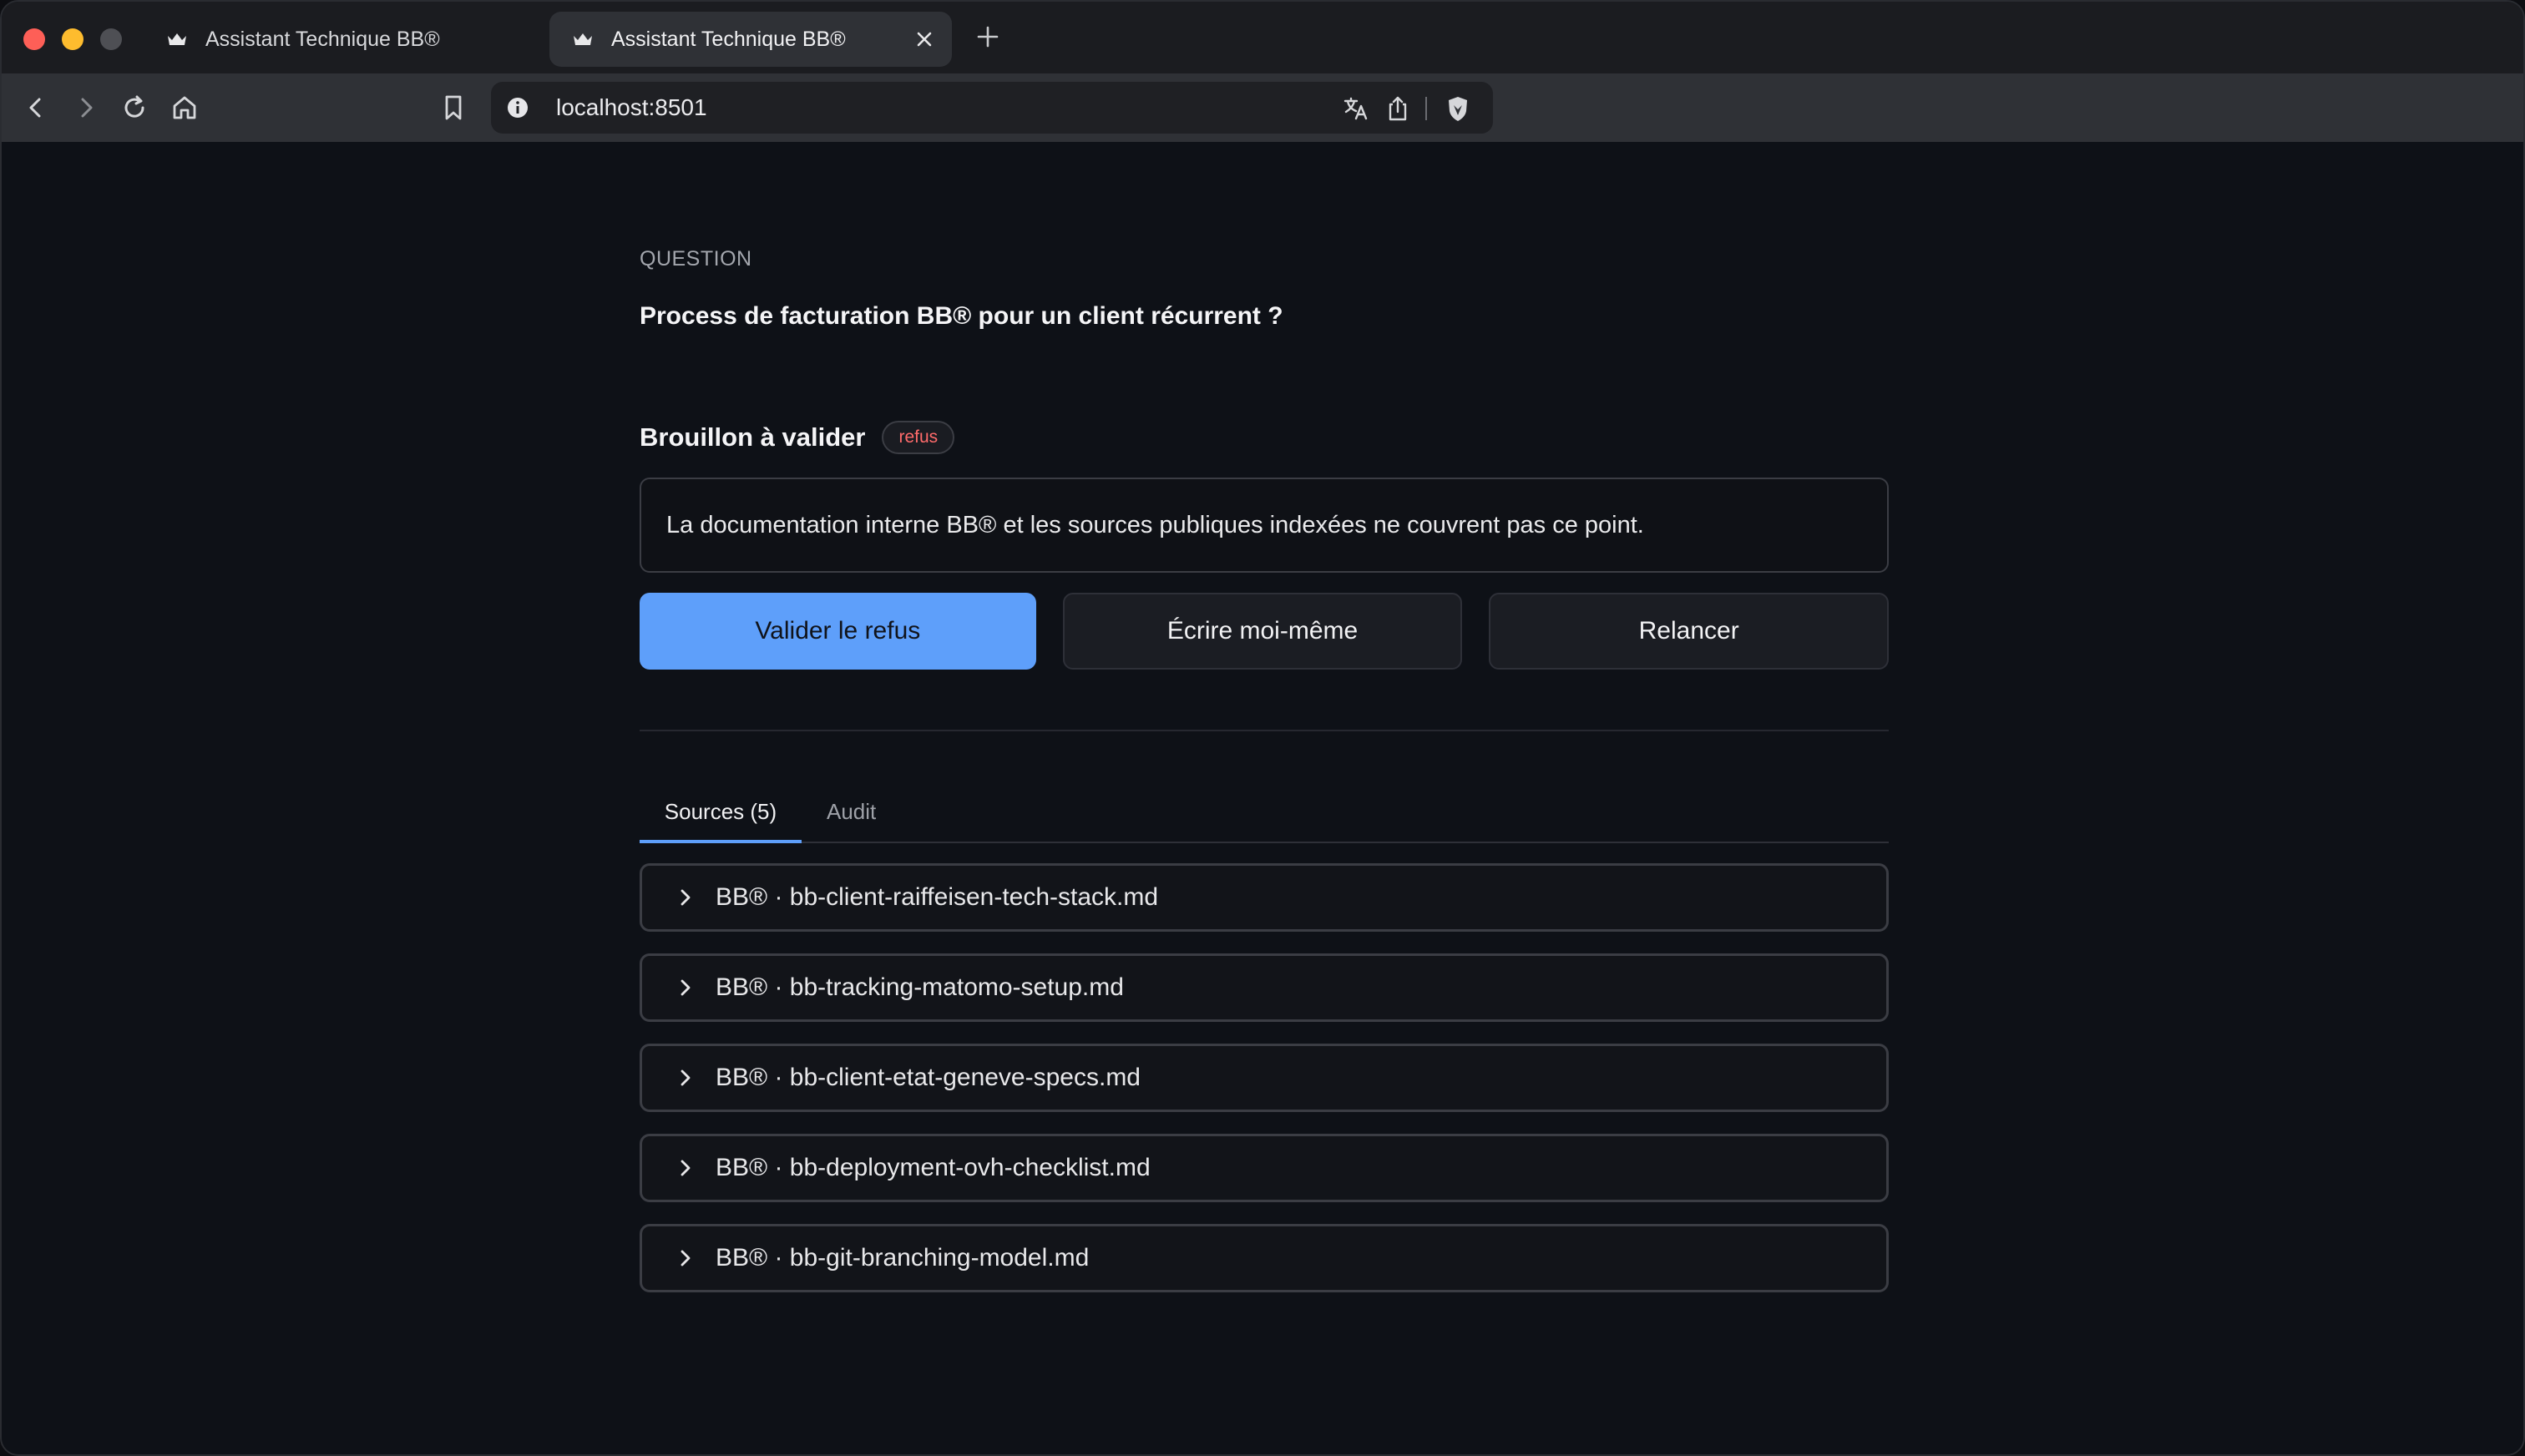 Image resolution: width=2525 pixels, height=1456 pixels. What do you see at coordinates (631, 107) in the screenshot?
I see `url-text: localhost:8501` at bounding box center [631, 107].